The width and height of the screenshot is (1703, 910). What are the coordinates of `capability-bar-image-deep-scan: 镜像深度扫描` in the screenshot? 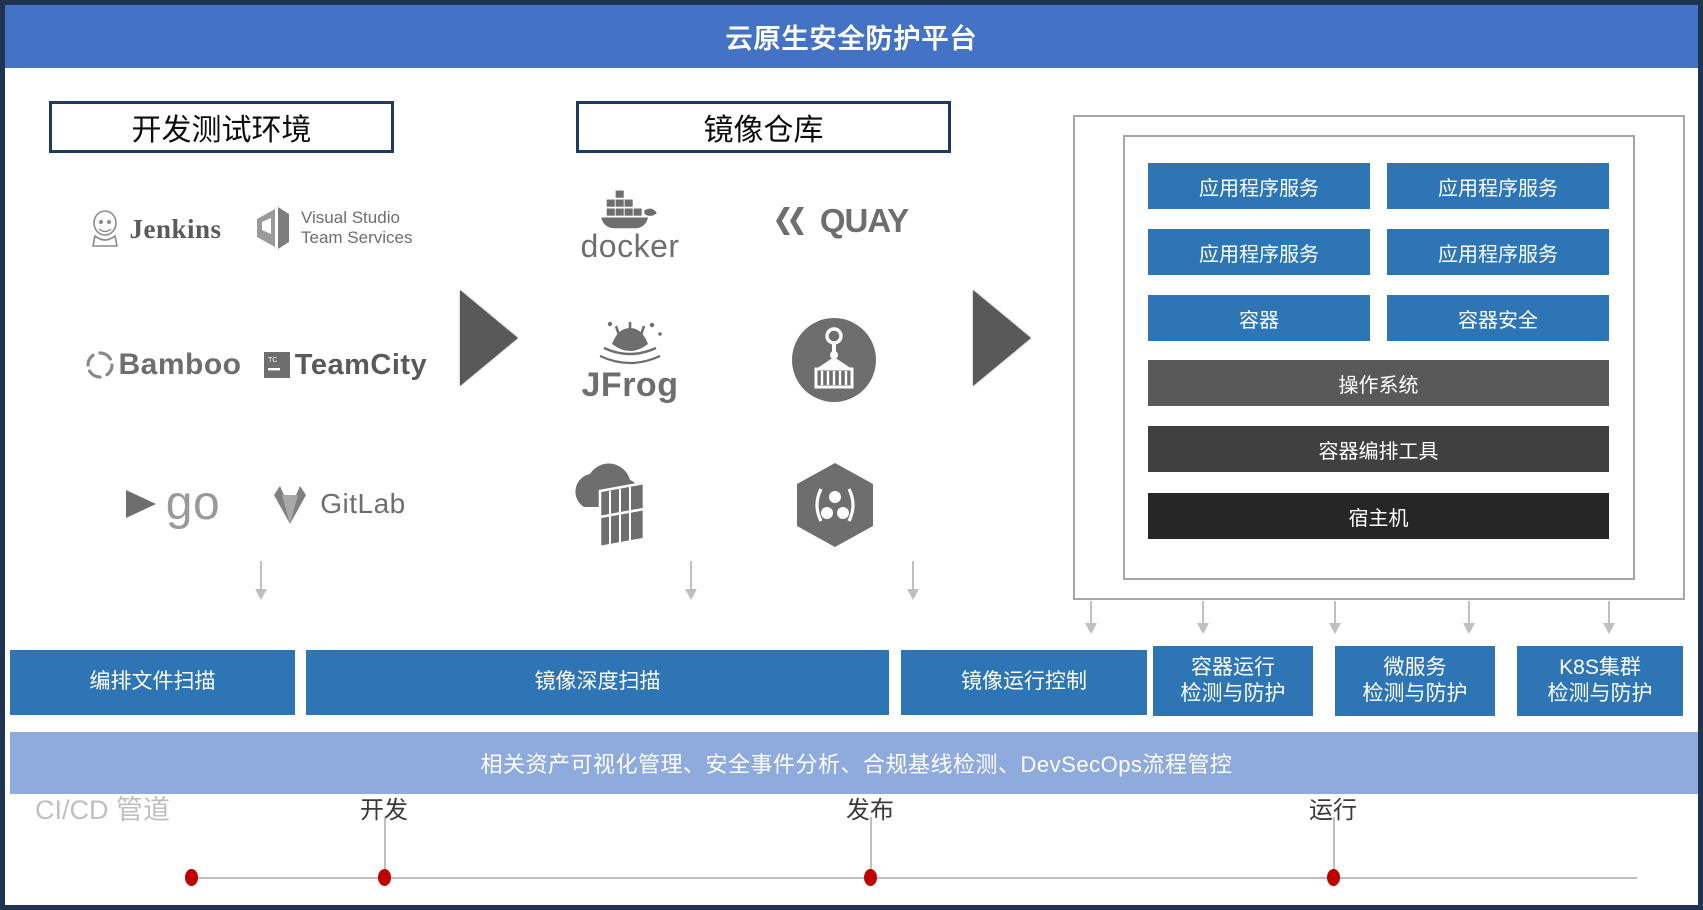 It's located at (597, 682).